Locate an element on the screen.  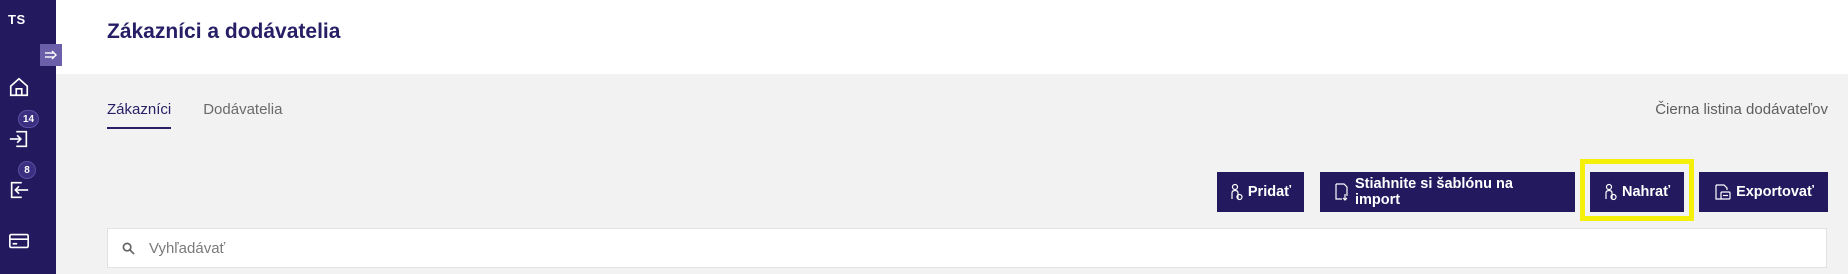
tab-bar: Zákazníci Dodávatelia is located at coordinates (194, 115).